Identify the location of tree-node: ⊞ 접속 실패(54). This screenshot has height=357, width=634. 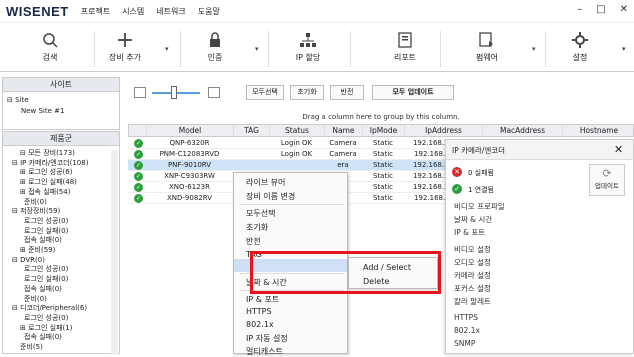
(47, 193).